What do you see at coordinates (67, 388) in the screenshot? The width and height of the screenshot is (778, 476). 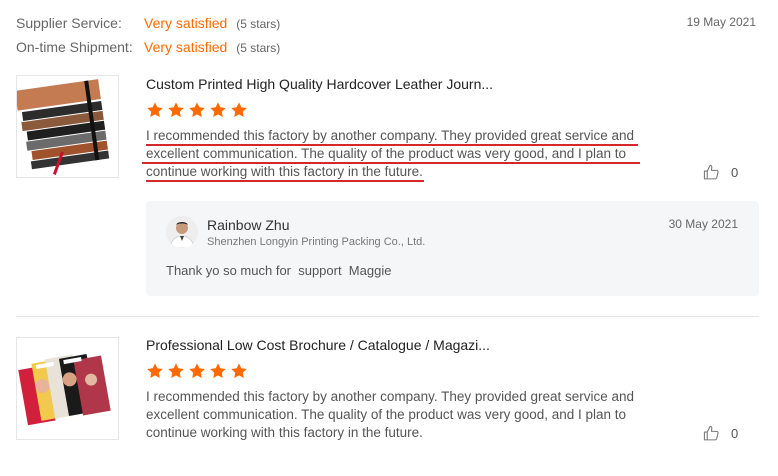 I see `product-image-magazines` at bounding box center [67, 388].